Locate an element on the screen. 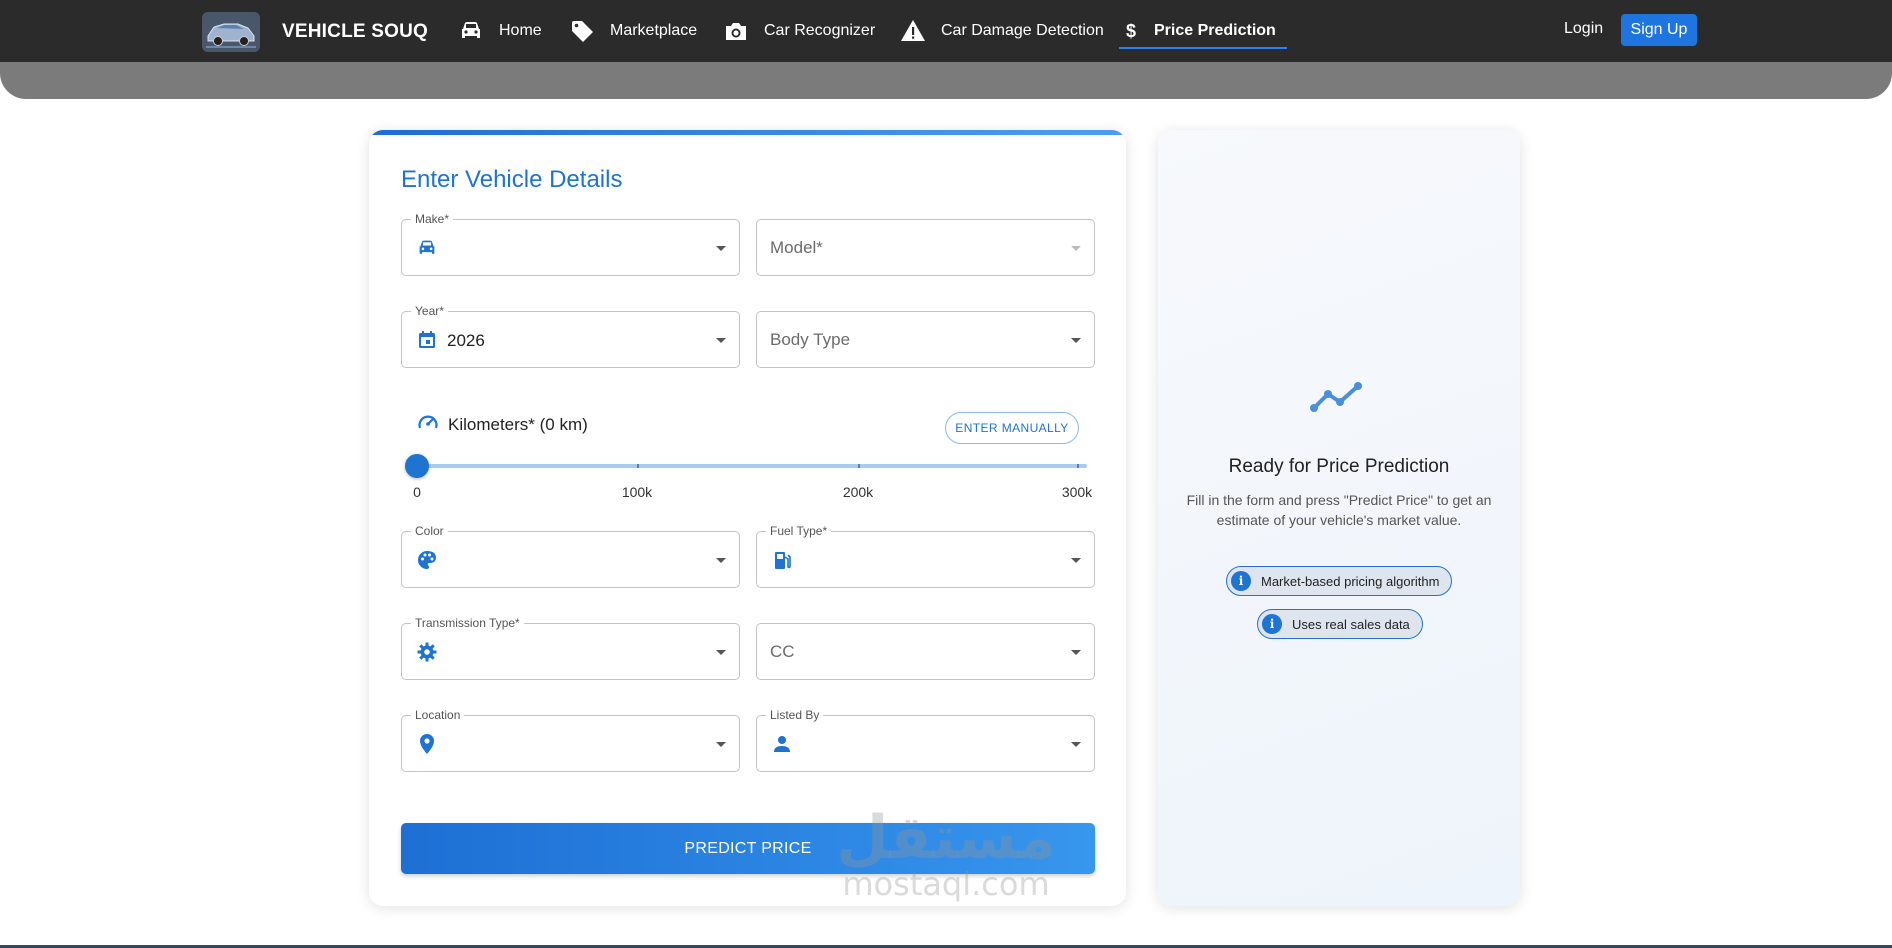 The width and height of the screenshot is (1892, 948). info-chip: i Uses real sales data is located at coordinates (1340, 624).